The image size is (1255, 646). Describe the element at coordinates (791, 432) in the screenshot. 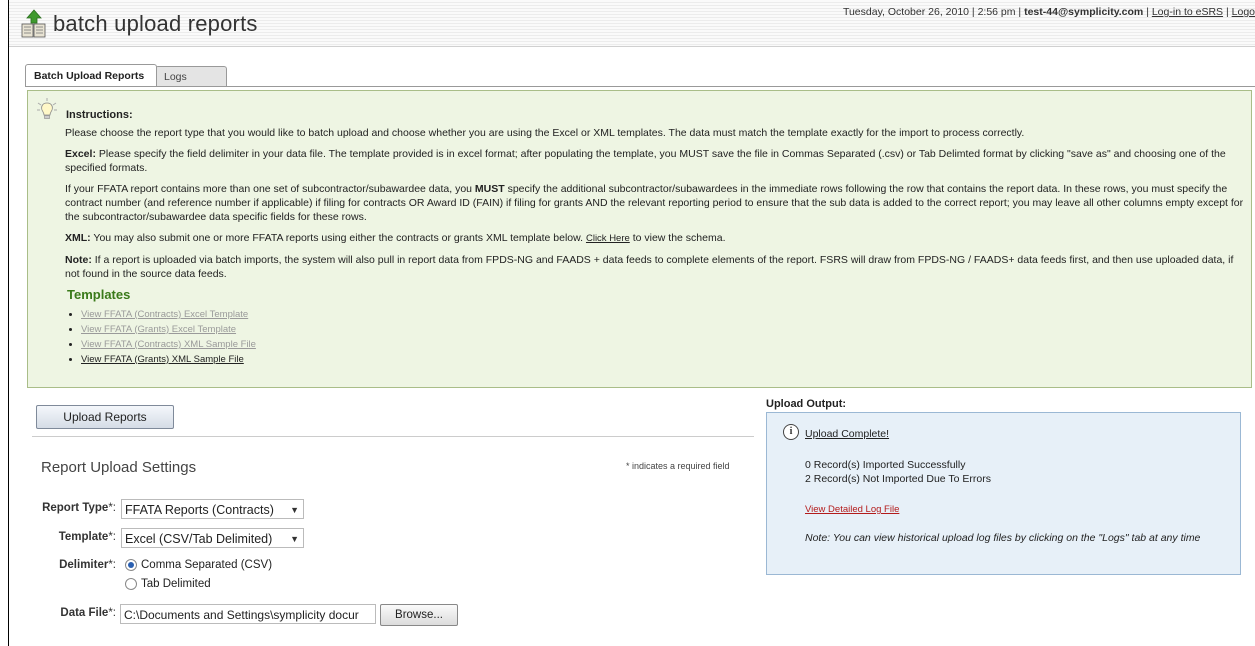

I see `info-icon: i` at that location.